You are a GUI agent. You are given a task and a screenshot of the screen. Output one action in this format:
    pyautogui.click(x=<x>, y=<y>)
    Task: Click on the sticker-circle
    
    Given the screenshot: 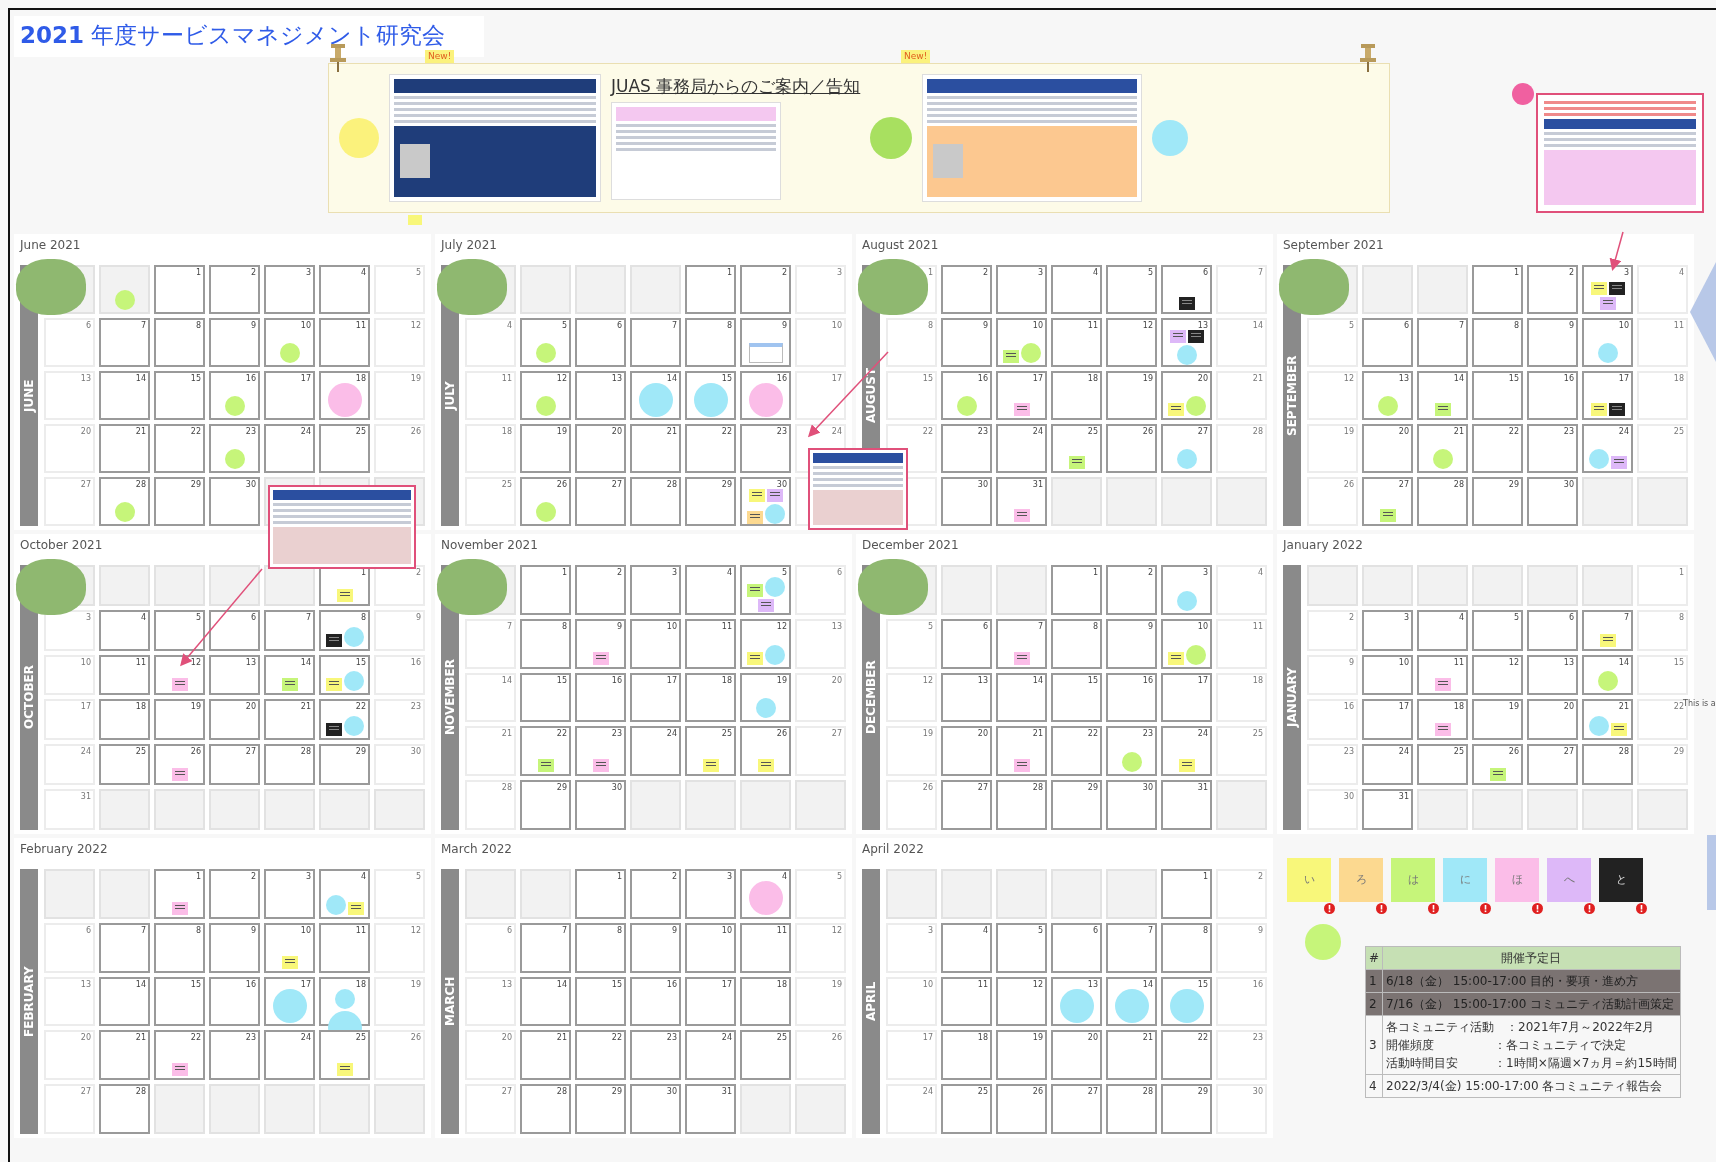 What is the action you would take?
    pyautogui.click(x=359, y=137)
    